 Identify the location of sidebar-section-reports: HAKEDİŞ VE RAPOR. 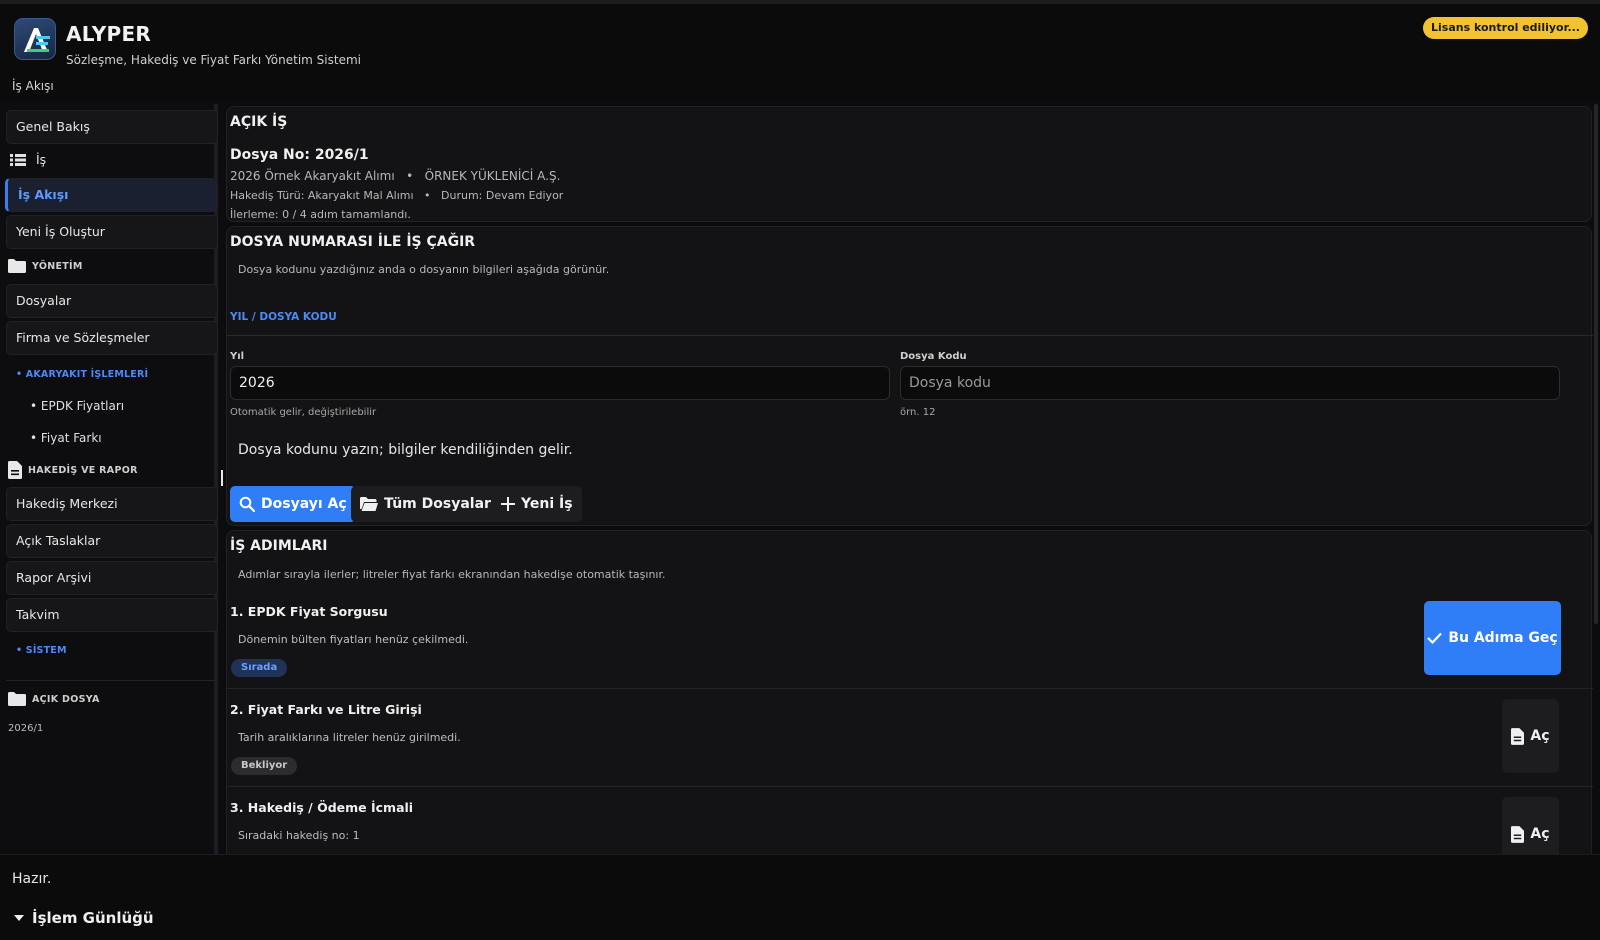
(73, 470).